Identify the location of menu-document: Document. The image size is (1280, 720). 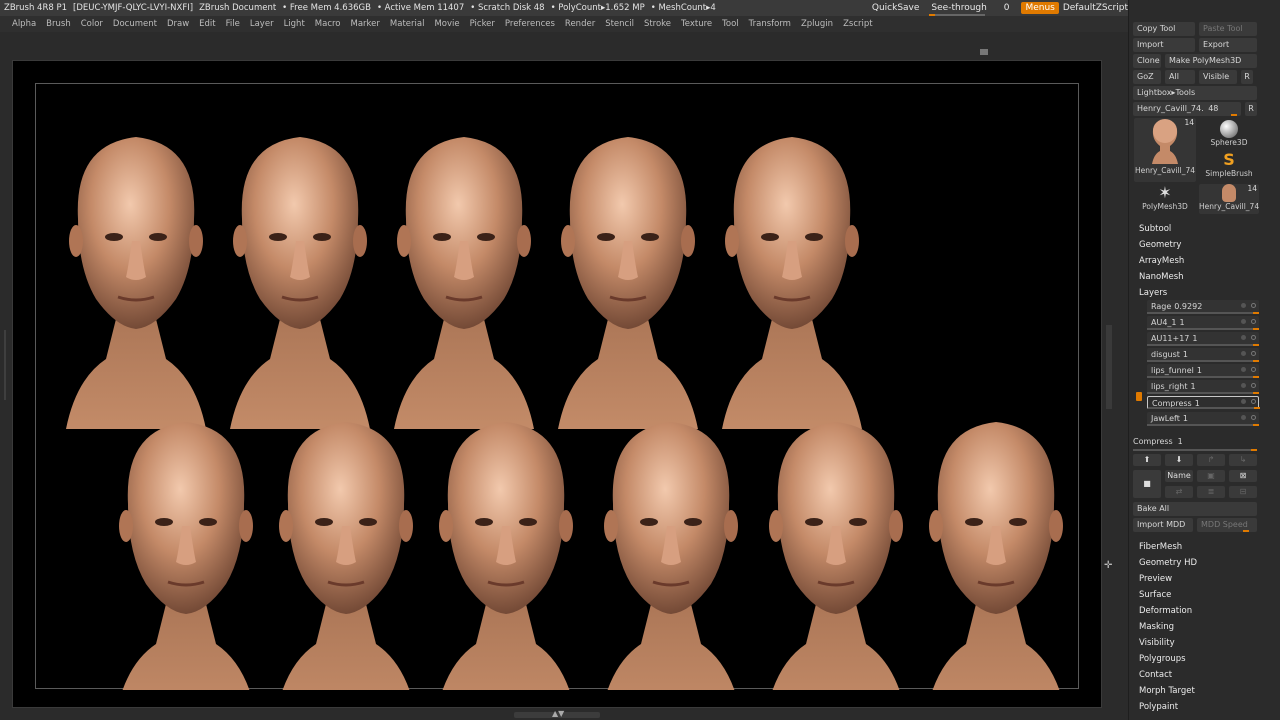
(135, 24).